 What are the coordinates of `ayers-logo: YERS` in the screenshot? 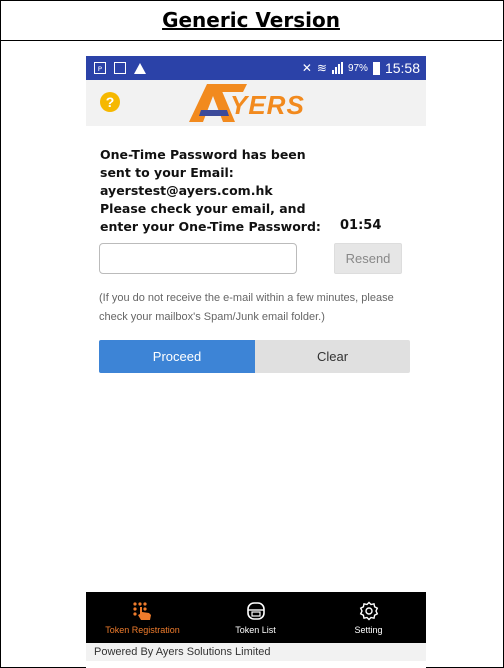 It's located at (257, 103).